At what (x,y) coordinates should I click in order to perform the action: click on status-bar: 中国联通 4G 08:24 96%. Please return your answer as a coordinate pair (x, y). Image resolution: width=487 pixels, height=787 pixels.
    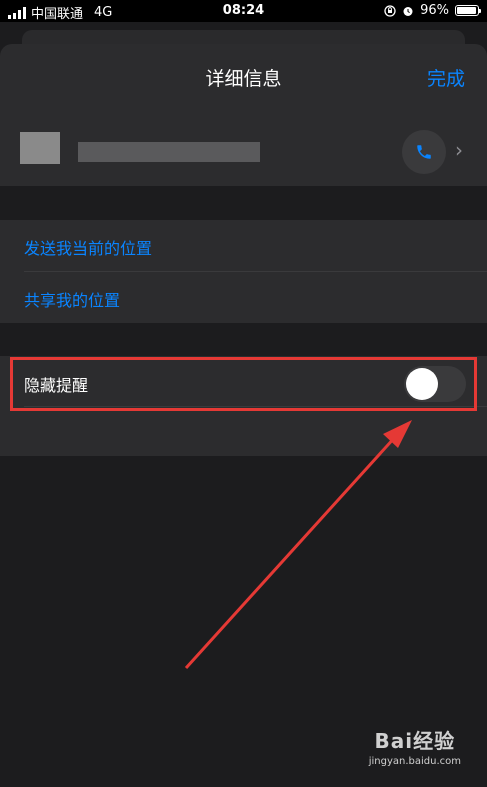
    Looking at the image, I should click on (243, 11).